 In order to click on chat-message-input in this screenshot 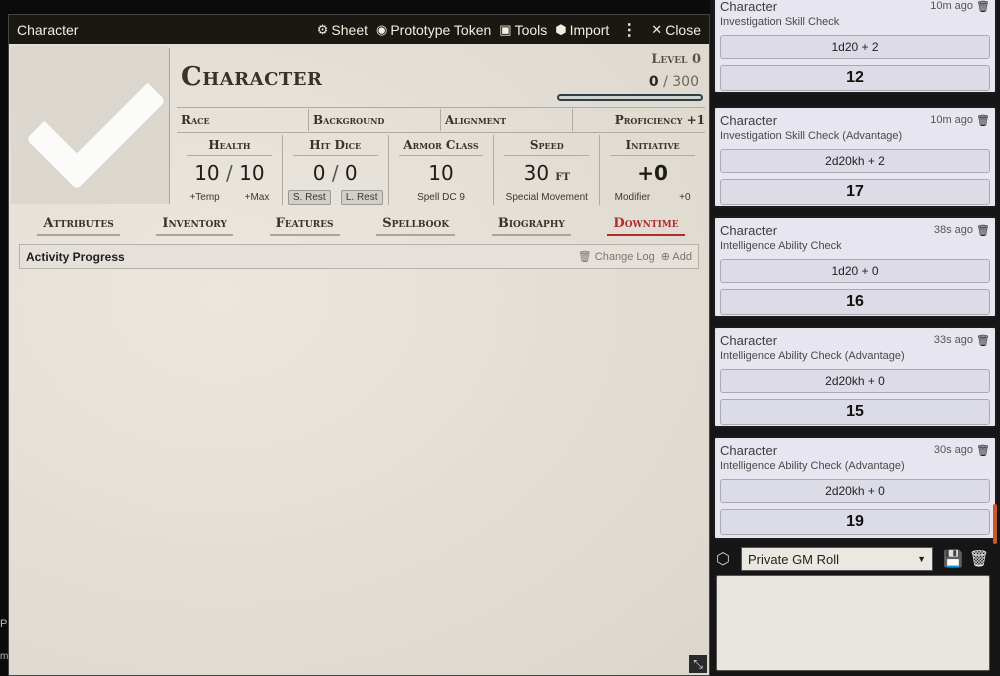, I will do `click(853, 623)`.